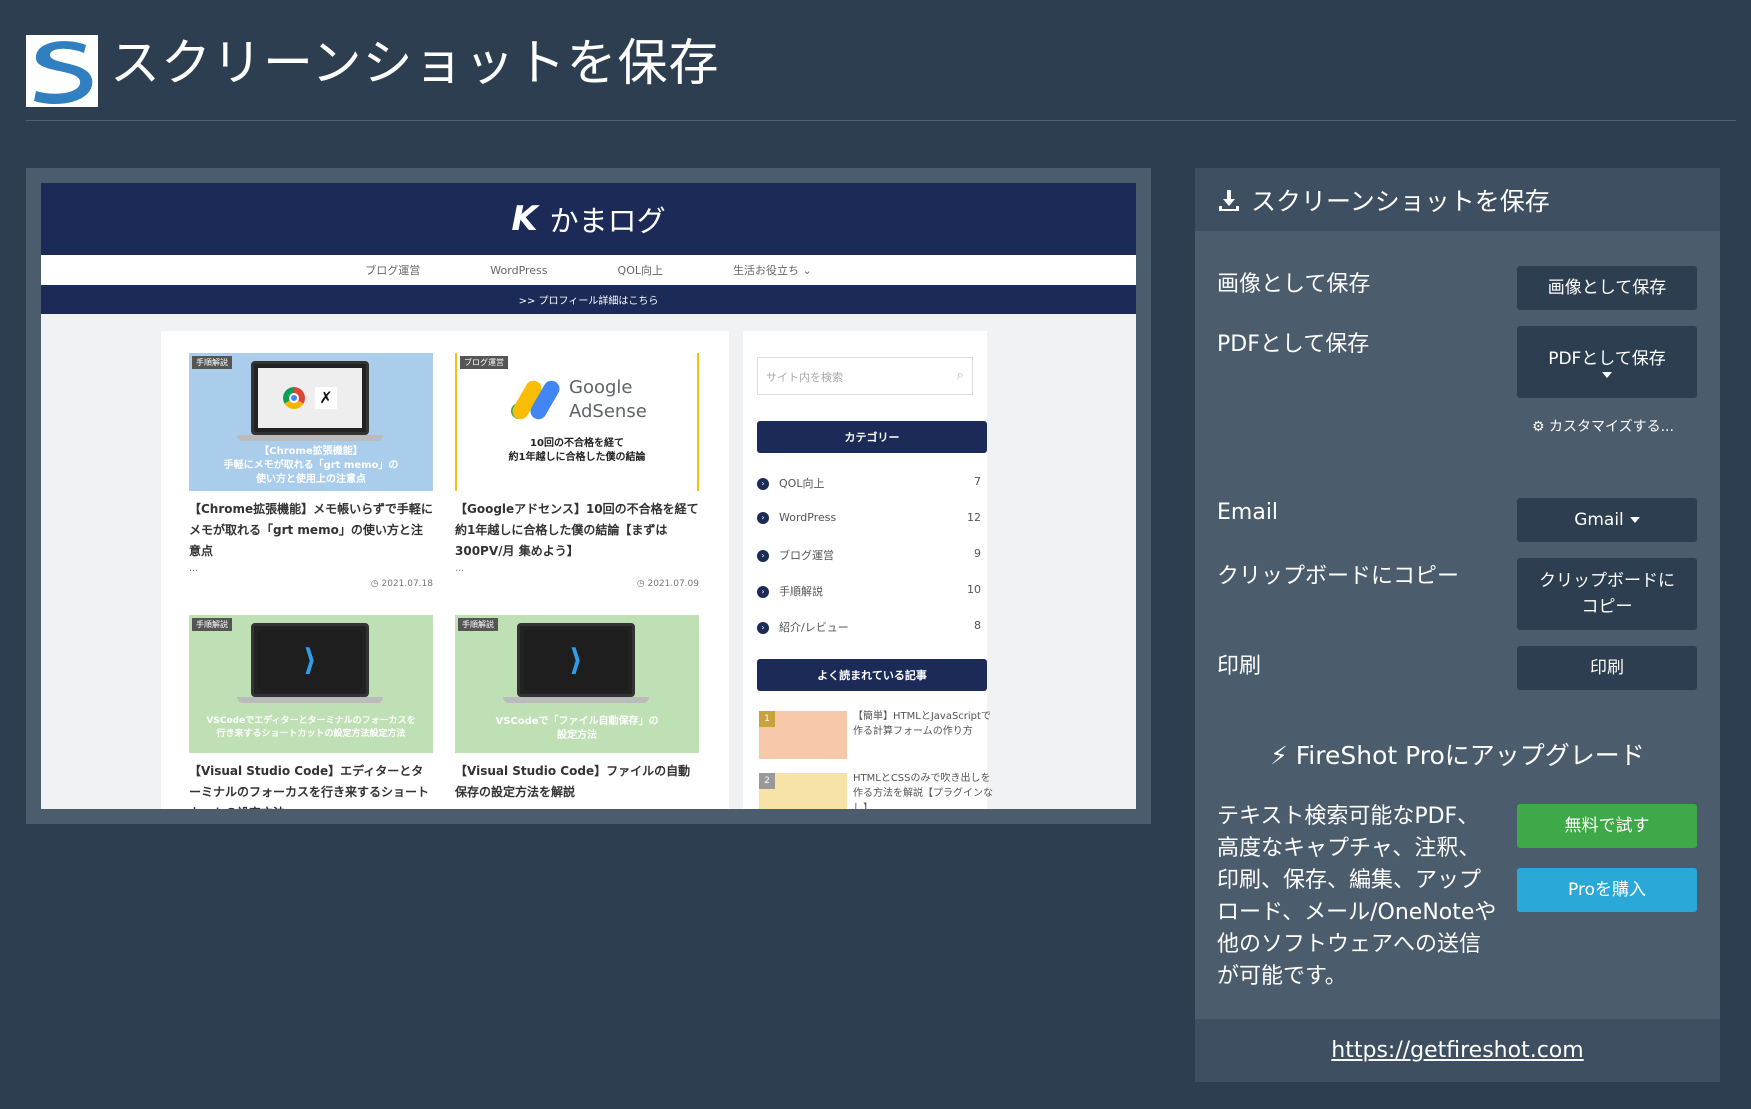 This screenshot has height=1109, width=1751. I want to click on category-item: › QOL向上 7, so click(872, 485).